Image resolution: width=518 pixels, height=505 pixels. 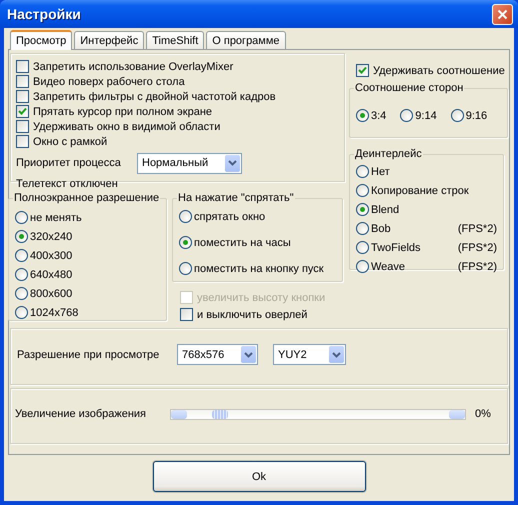 What do you see at coordinates (405, 228) in the screenshot?
I see `radio-label: Bob` at bounding box center [405, 228].